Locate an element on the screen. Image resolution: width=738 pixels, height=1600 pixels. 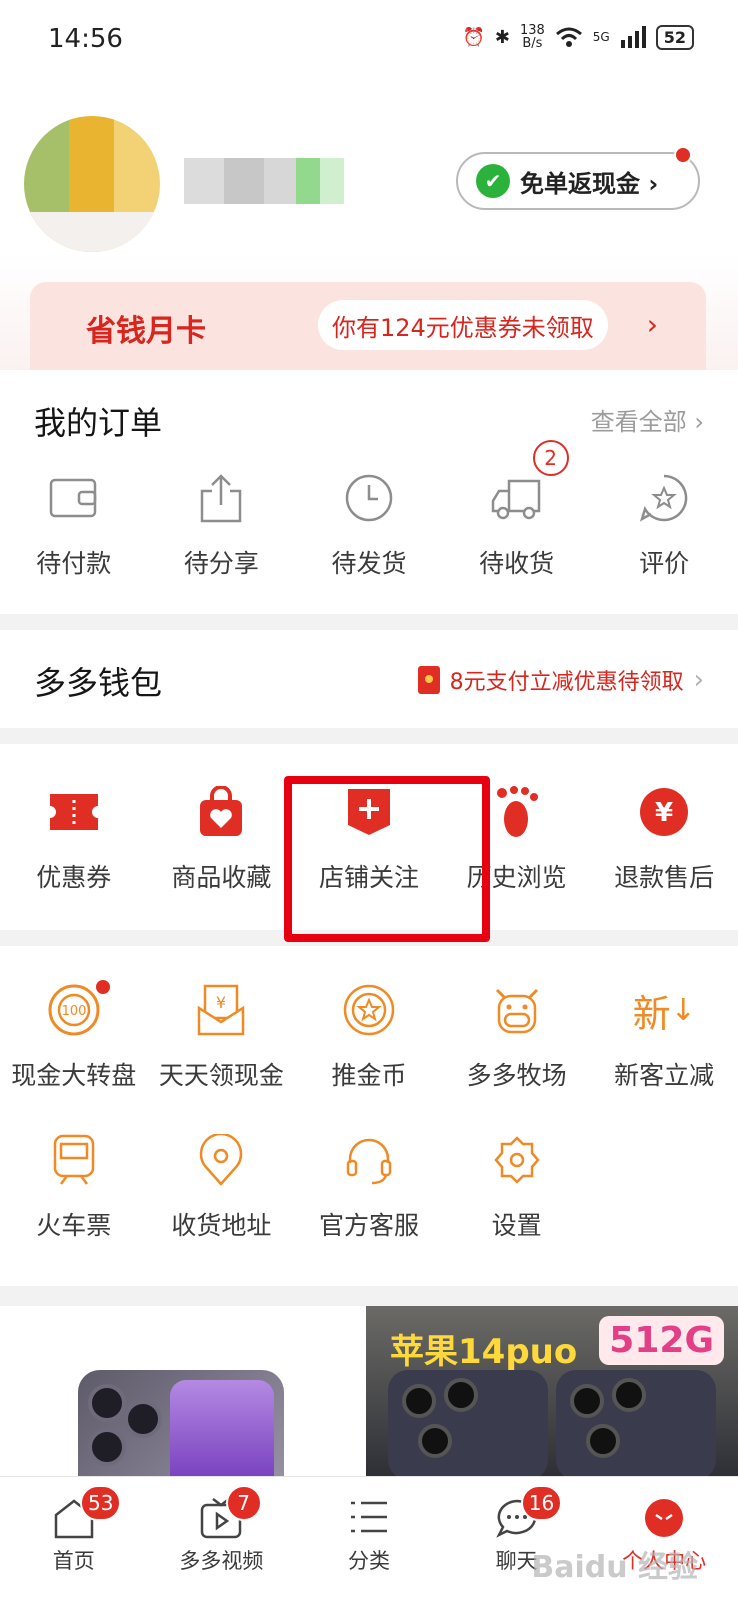
share-icon is located at coordinates (221, 498).